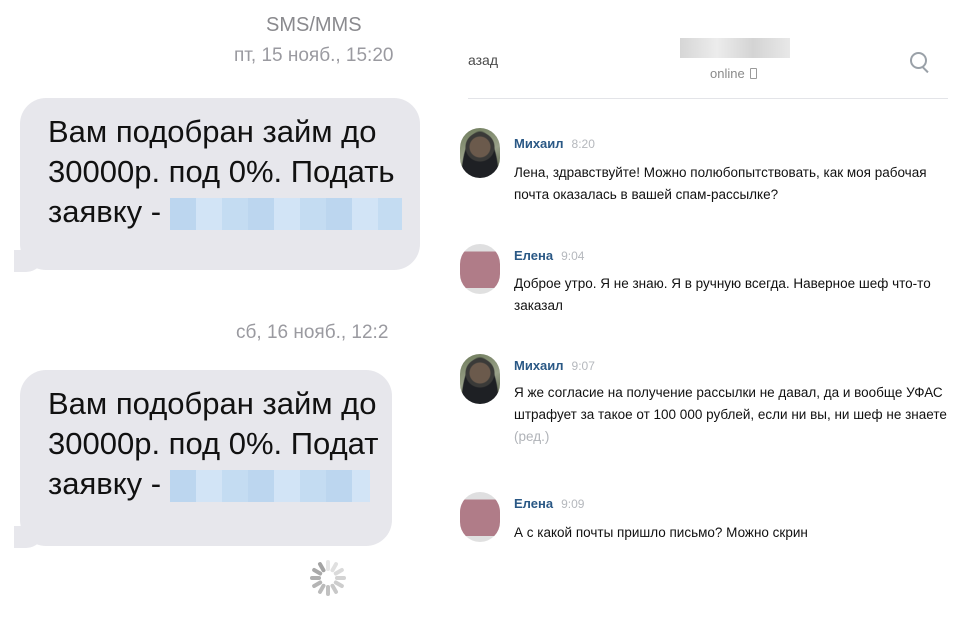  What do you see at coordinates (328, 578) in the screenshot?
I see `loading-spinner-icon` at bounding box center [328, 578].